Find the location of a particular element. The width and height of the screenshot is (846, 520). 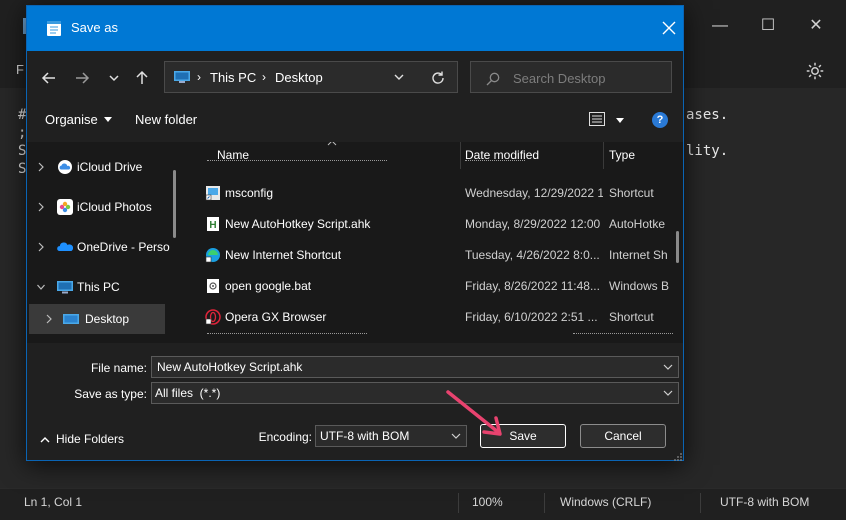

forward-arrow-icon is located at coordinates (82, 78).